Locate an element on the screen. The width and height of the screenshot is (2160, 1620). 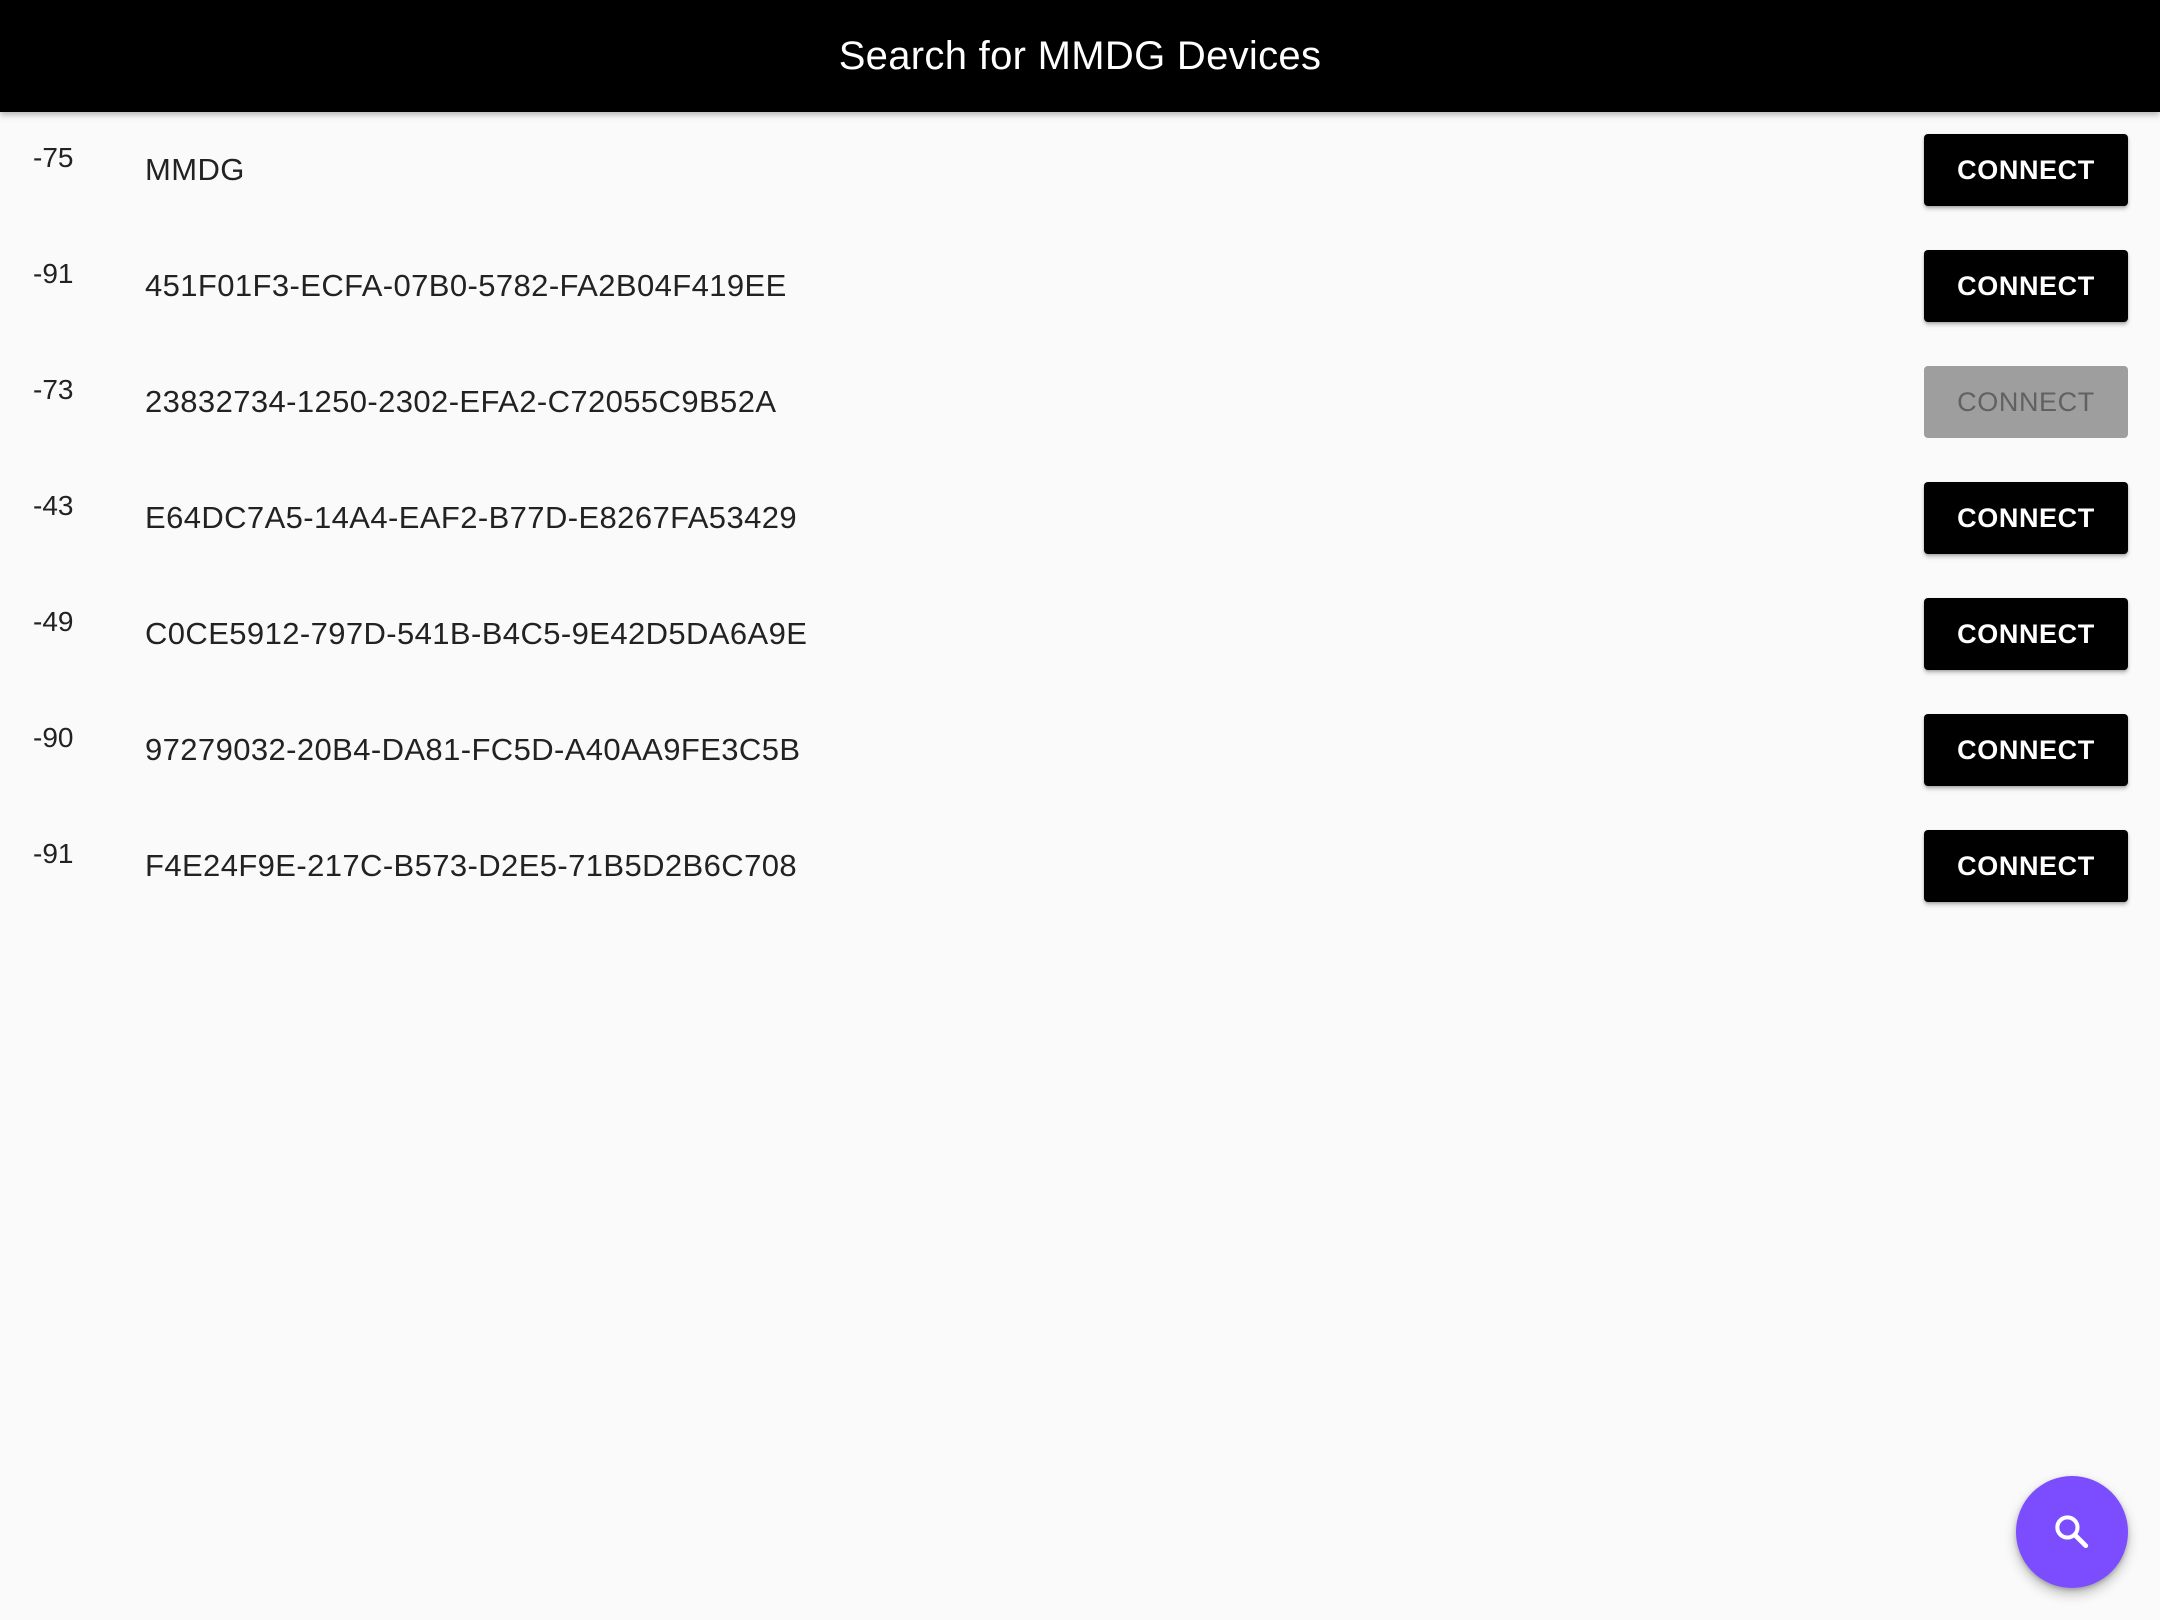
device-name: 97279032-20B4-DA81-FC5D-A40AA9FE3C5B is located at coordinates (473, 749).